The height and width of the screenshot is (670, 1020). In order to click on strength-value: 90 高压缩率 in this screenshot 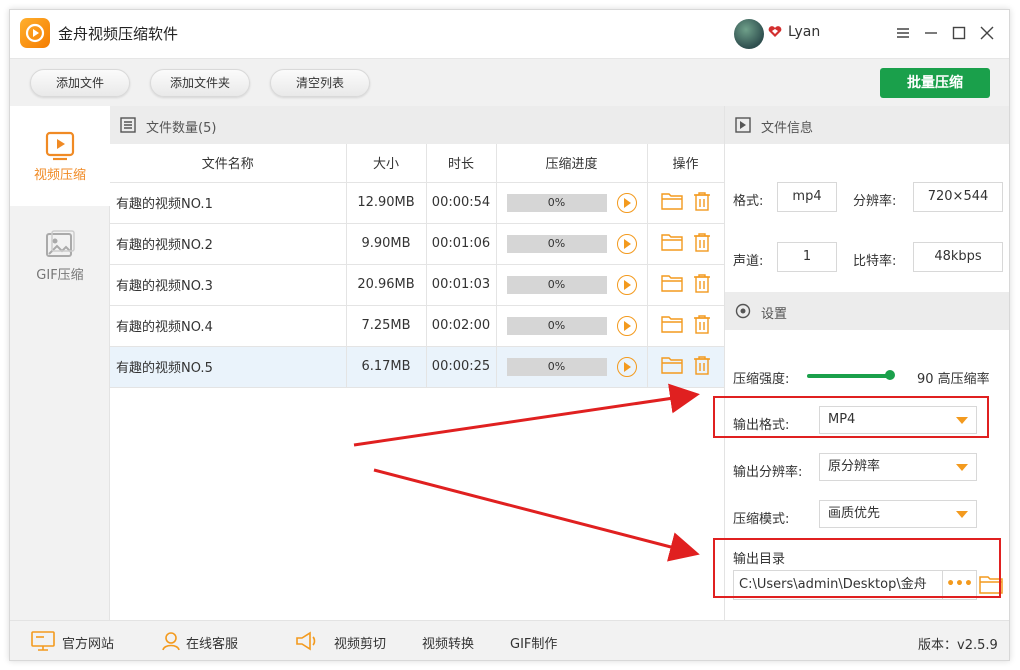, I will do `click(953, 379)`.